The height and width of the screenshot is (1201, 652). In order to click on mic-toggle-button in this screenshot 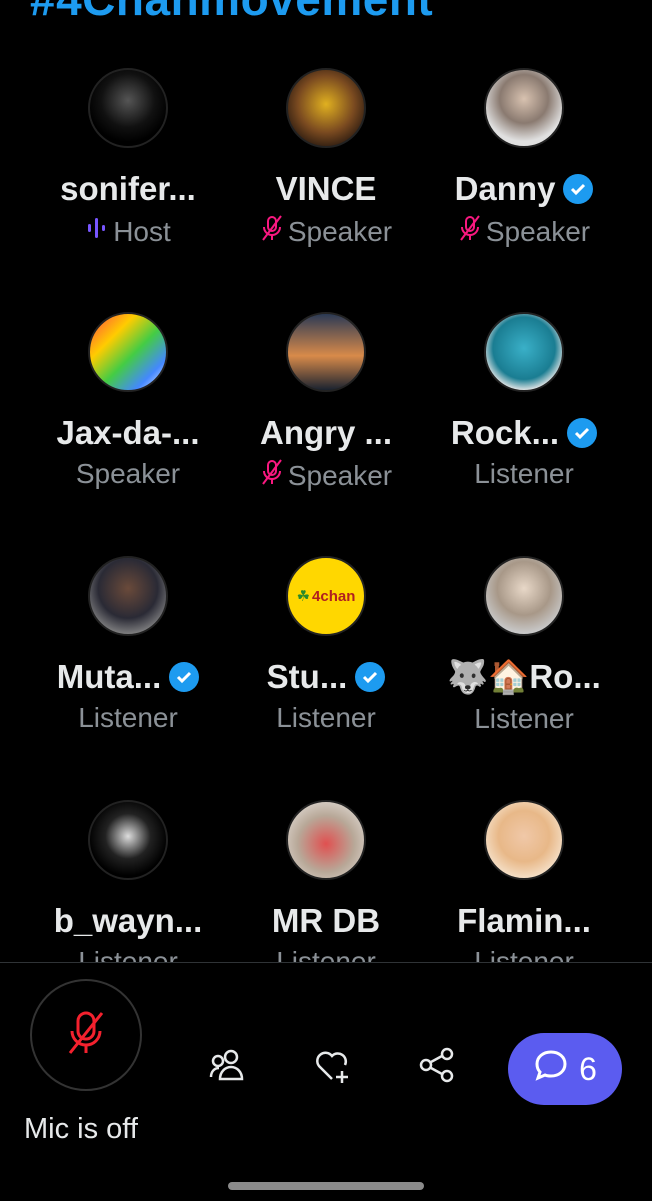, I will do `click(86, 1035)`.